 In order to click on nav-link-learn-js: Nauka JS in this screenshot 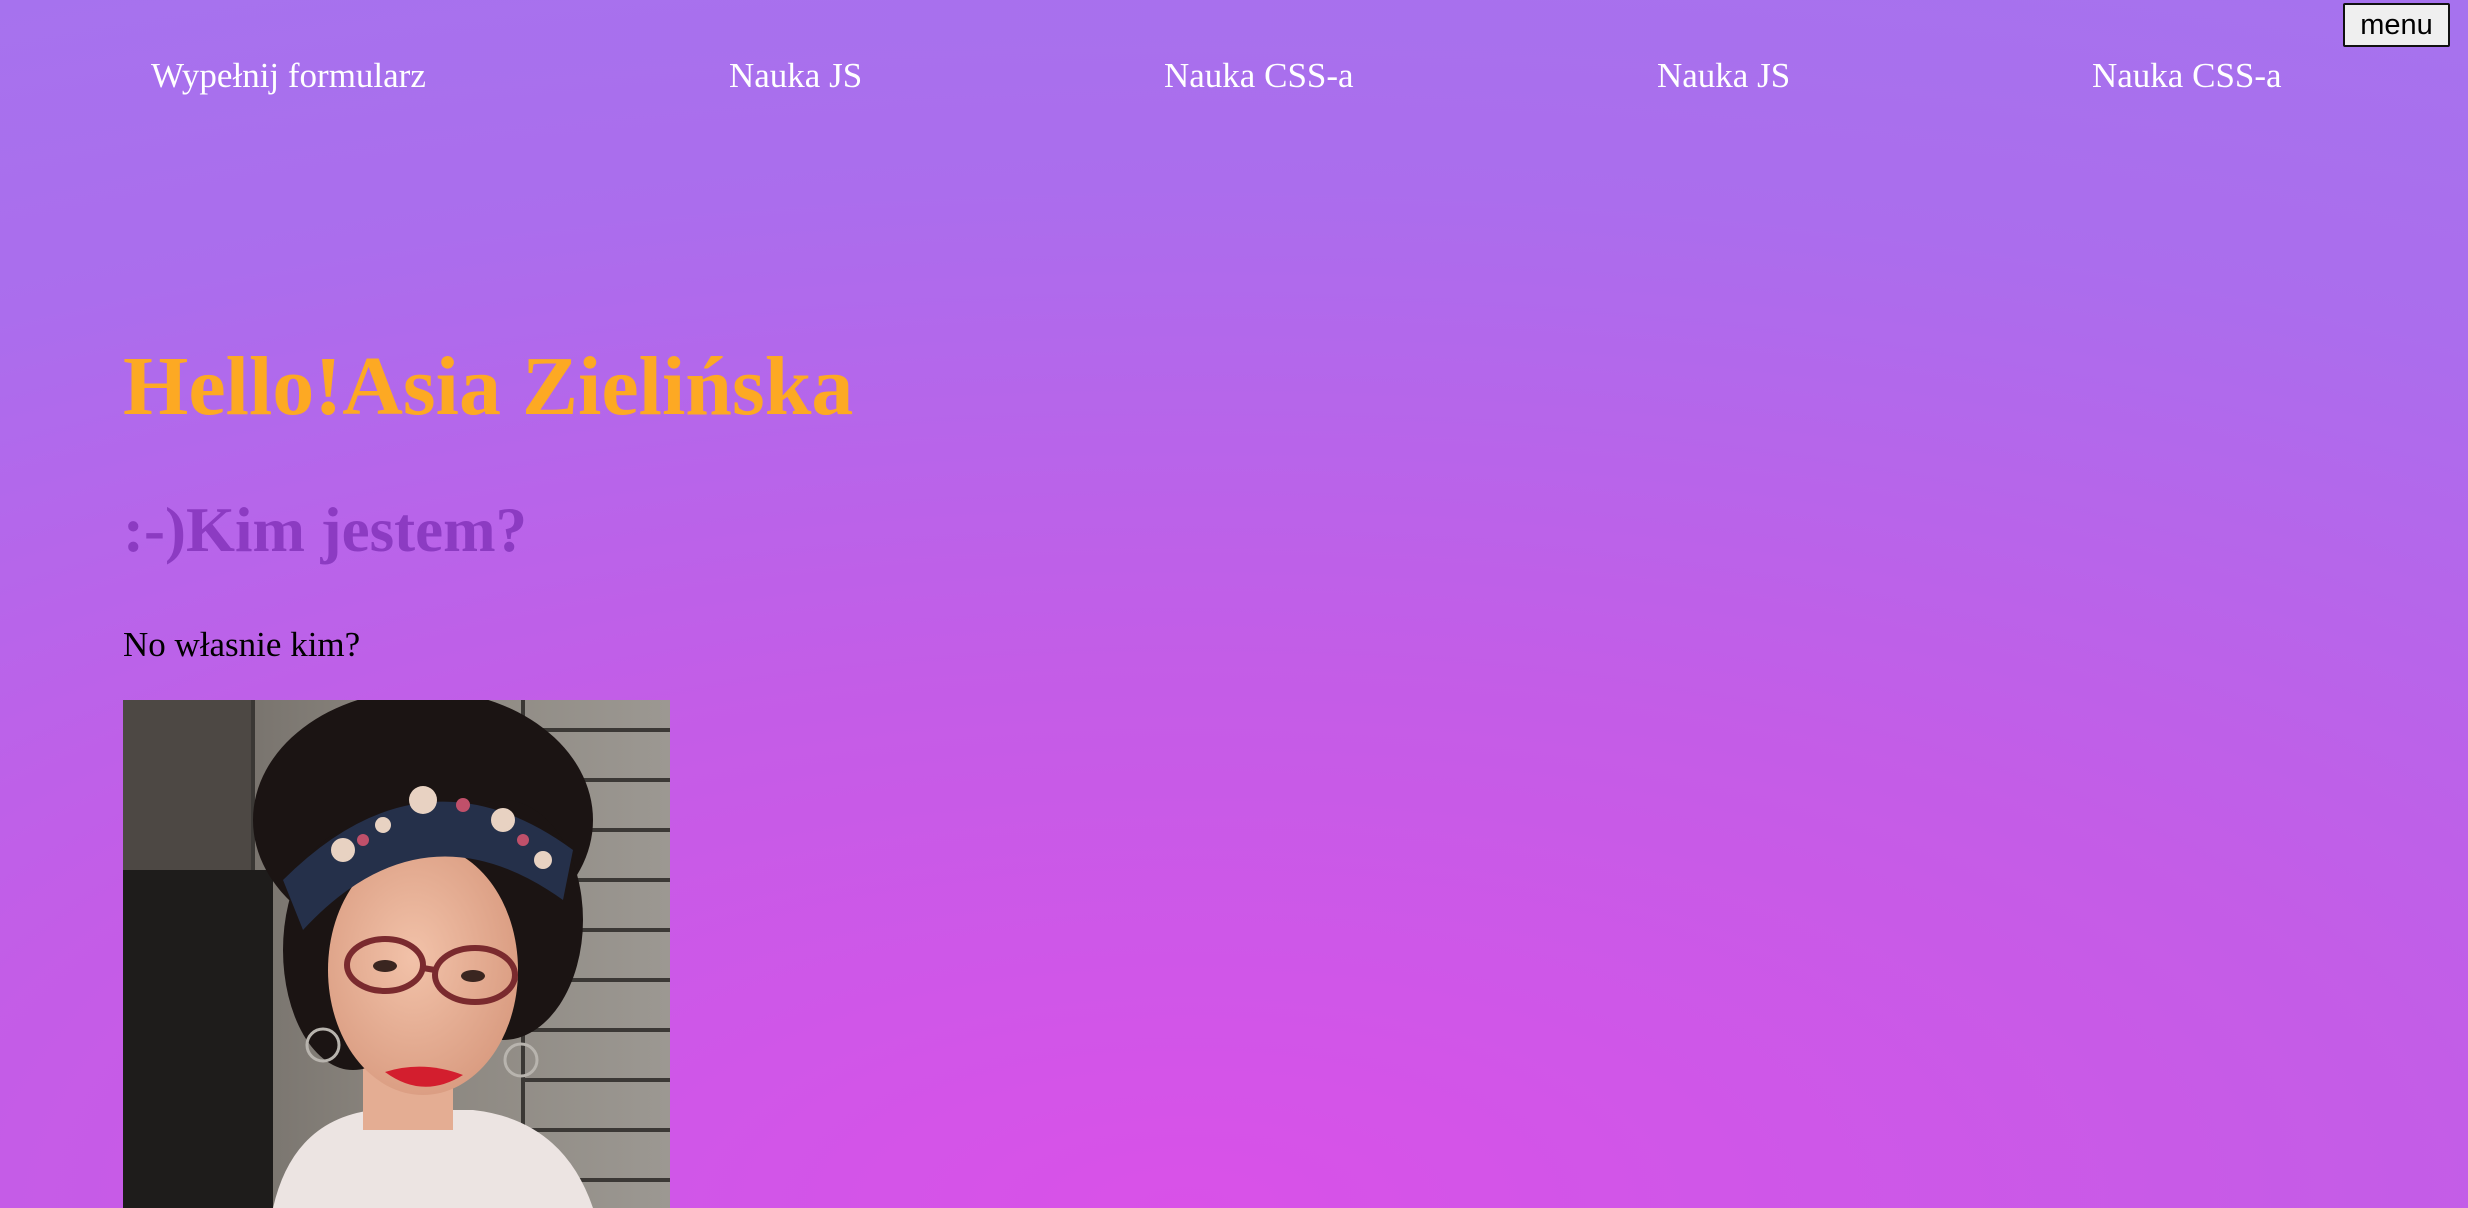, I will do `click(795, 76)`.